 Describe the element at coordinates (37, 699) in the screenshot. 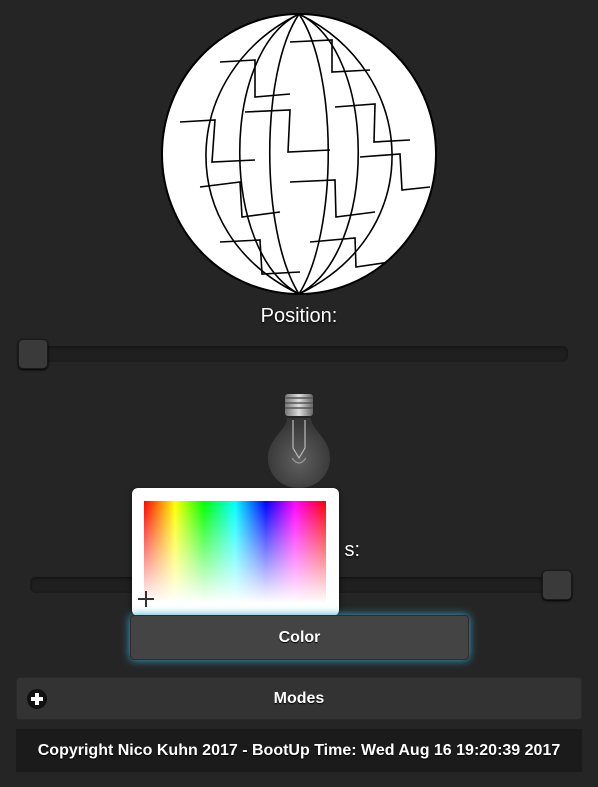

I see `plus-icon` at that location.